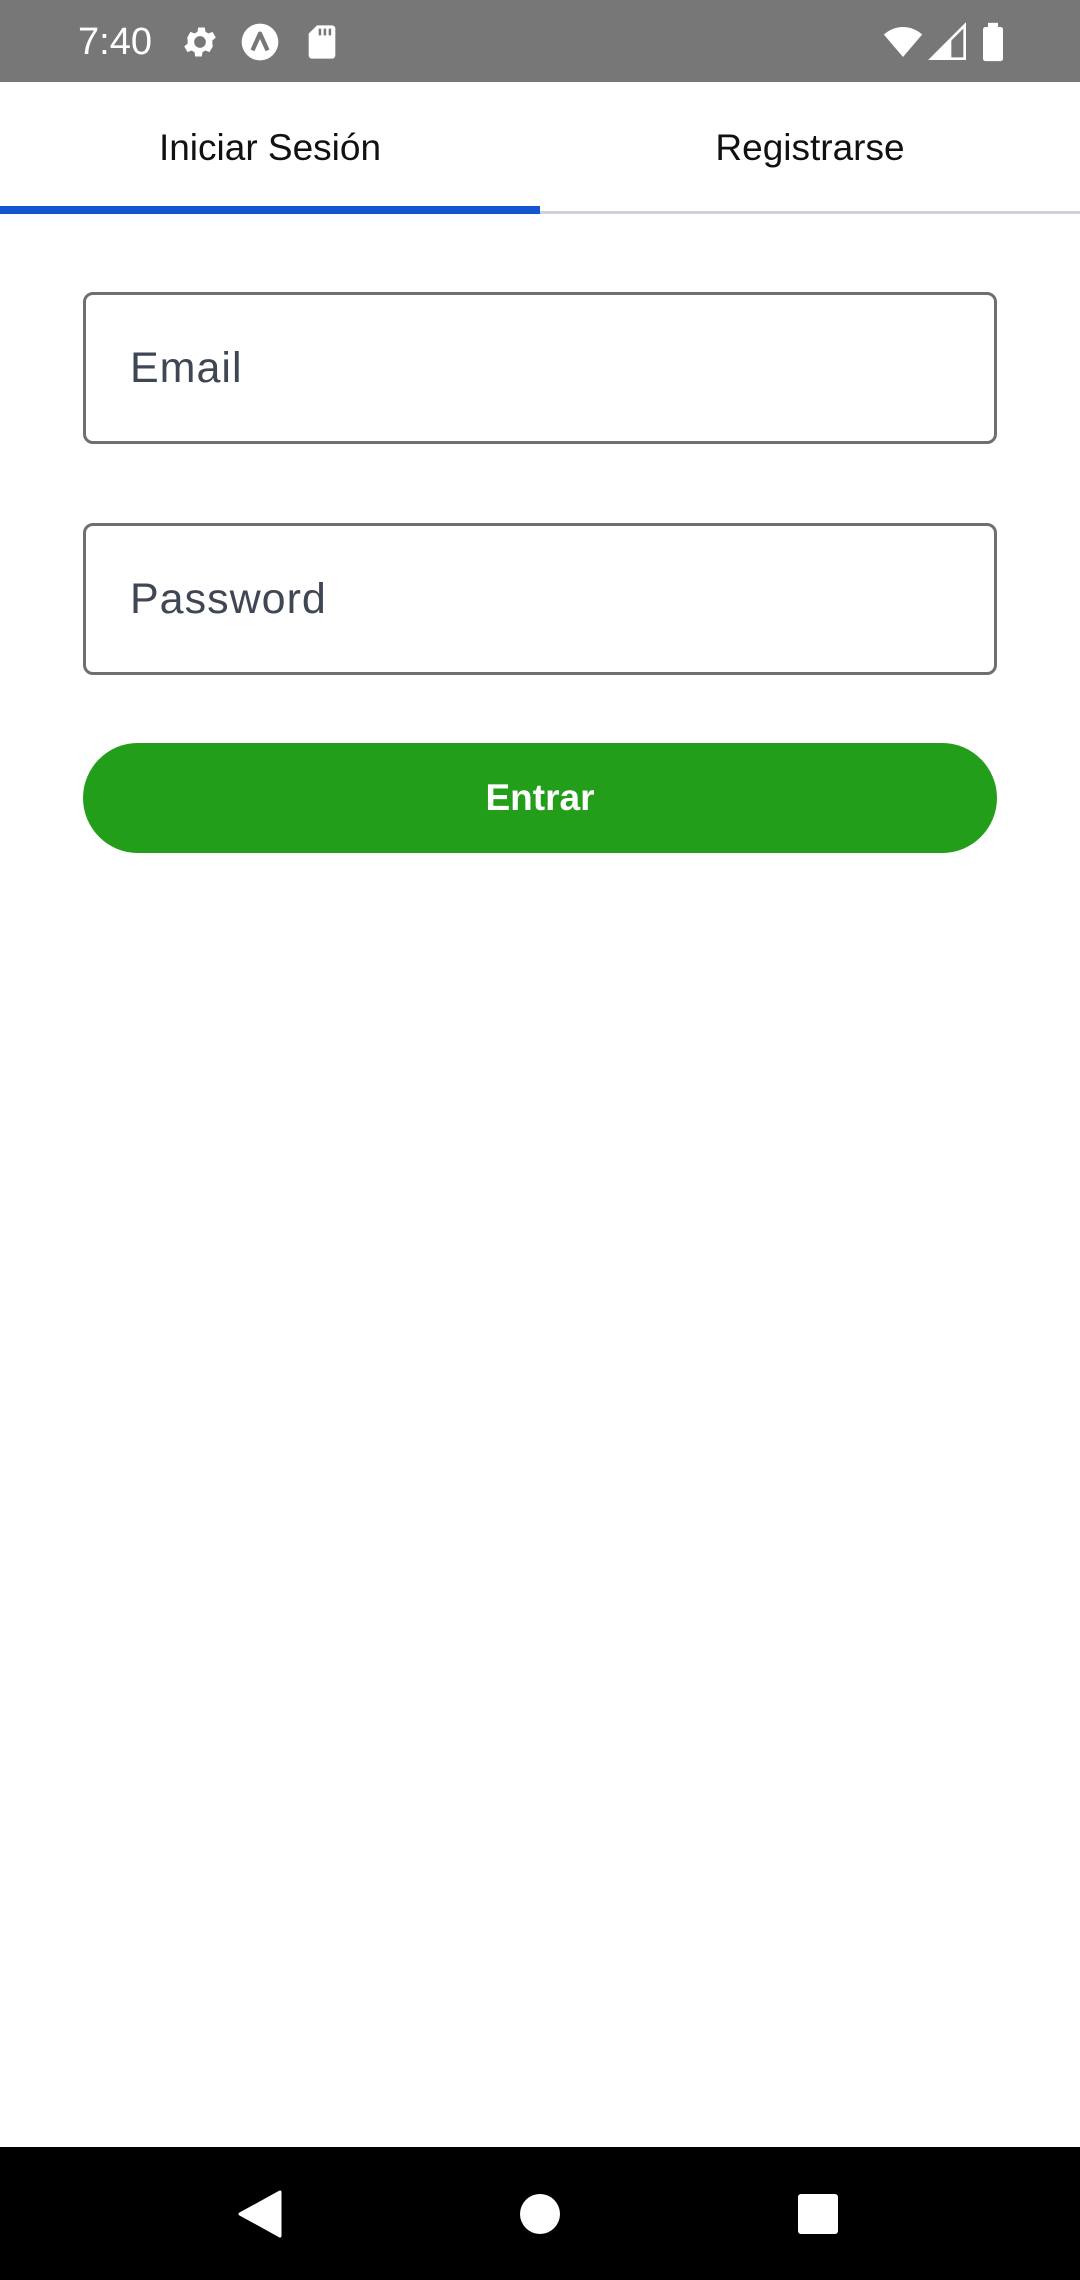  I want to click on tab-bar: Iniciar Sesión Registrarse, so click(540, 148).